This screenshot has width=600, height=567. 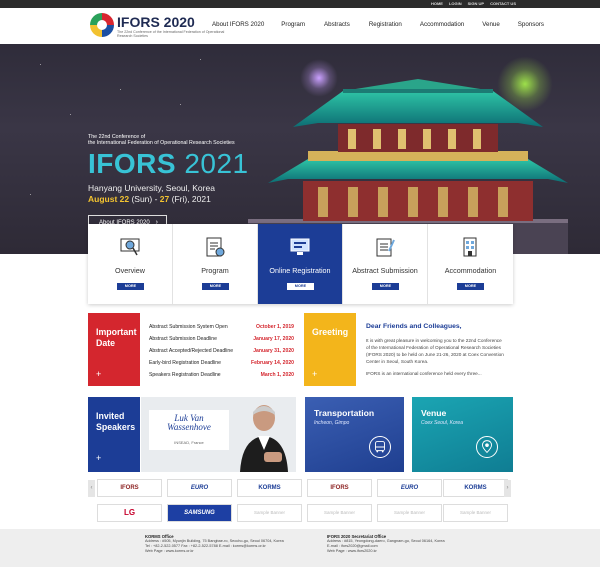 What do you see at coordinates (354, 434) in the screenshot?
I see `transportation-tile: Transportation Incheon, Gimpo` at bounding box center [354, 434].